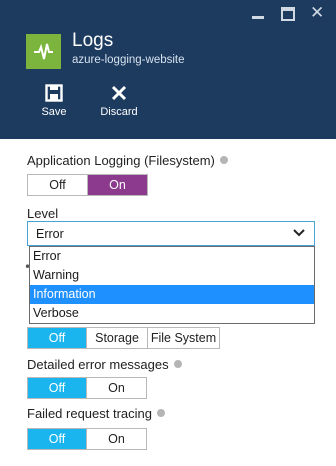 This screenshot has height=466, width=336. Describe the element at coordinates (172, 275) in the screenshot. I see `level-option-warning: Warning` at that location.